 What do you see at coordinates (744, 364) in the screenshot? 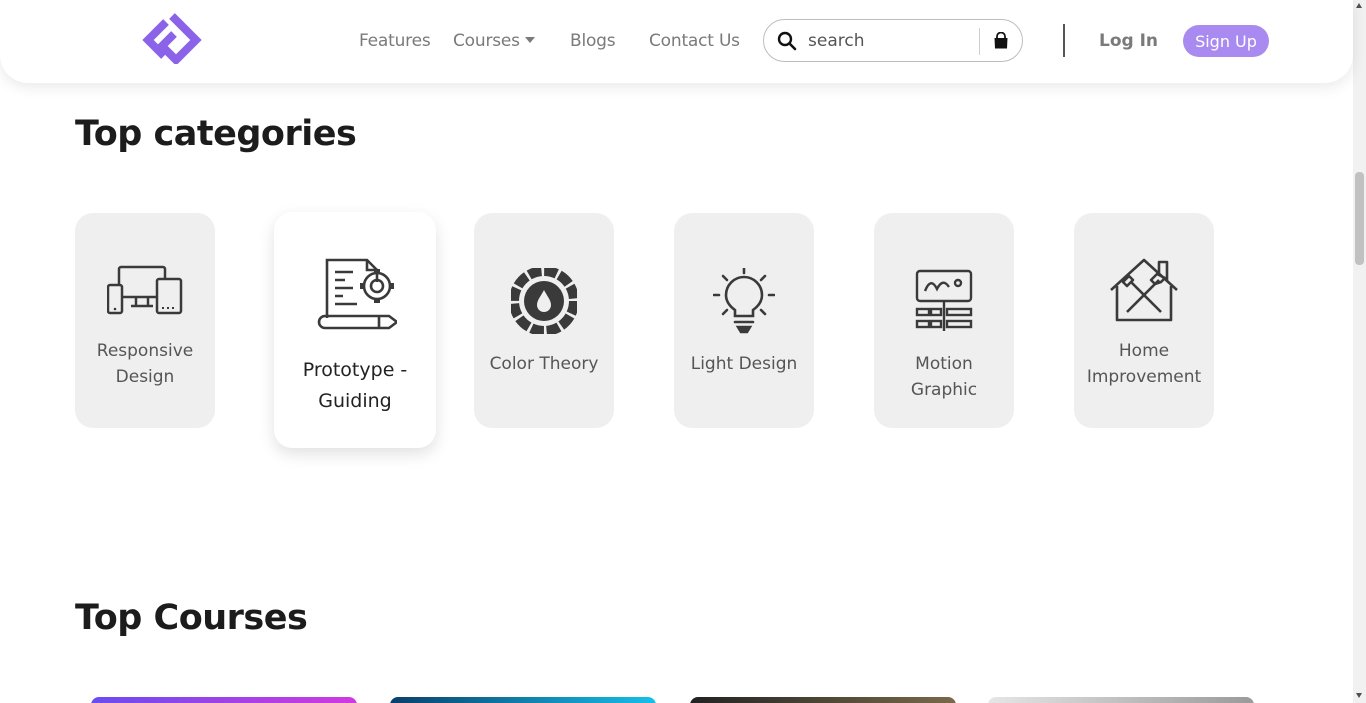
I see `category-label: Light Design` at bounding box center [744, 364].